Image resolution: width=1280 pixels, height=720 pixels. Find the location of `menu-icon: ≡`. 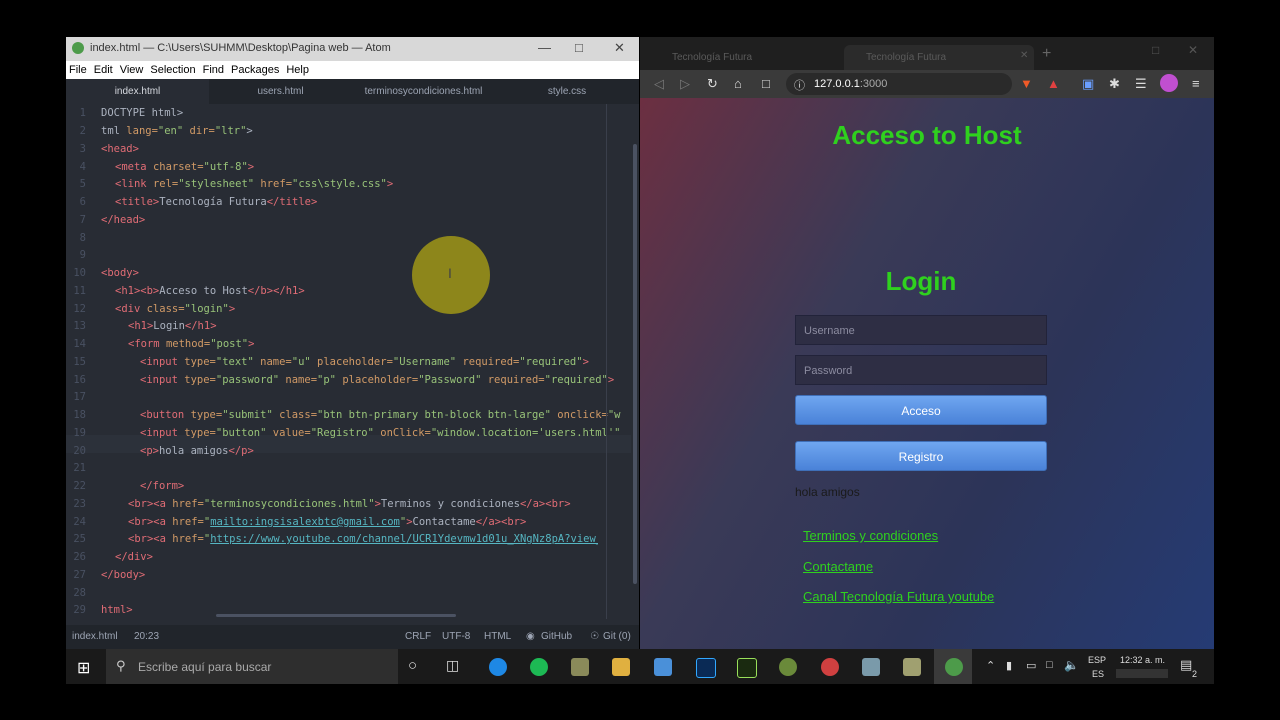

menu-icon: ≡ is located at coordinates (1196, 83).